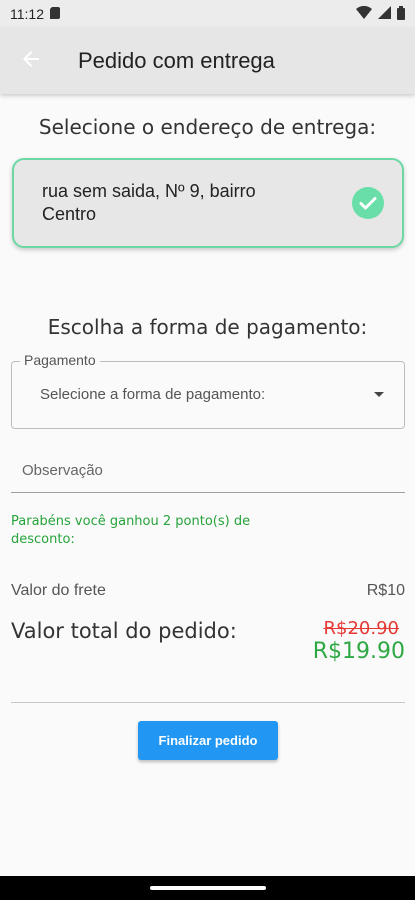 The width and height of the screenshot is (415, 900). What do you see at coordinates (207, 127) in the screenshot?
I see `address-section-title: Selecione o endereço de entrega:` at bounding box center [207, 127].